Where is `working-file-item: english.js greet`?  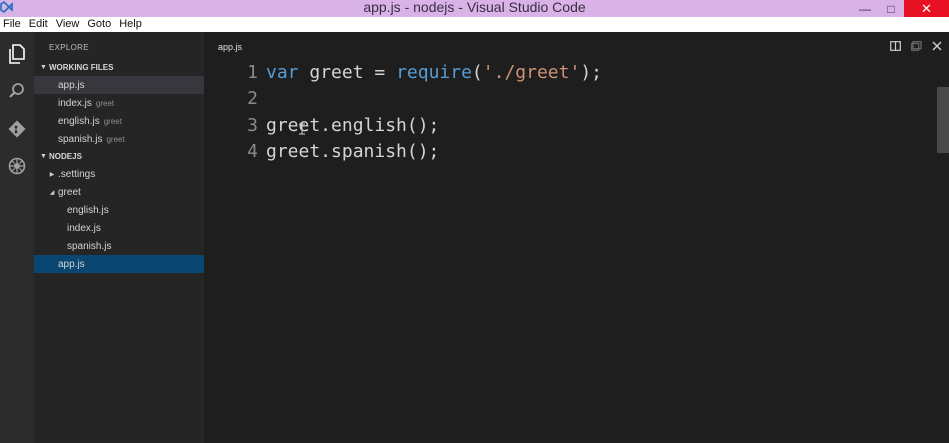
working-file-item: english.js greet is located at coordinates (119, 121).